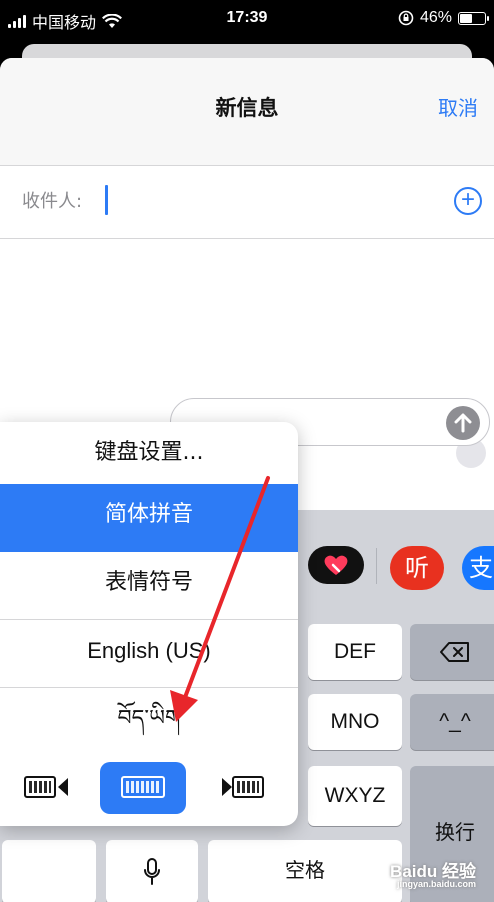  Describe the element at coordinates (376, 566) in the screenshot. I see `divider` at that location.